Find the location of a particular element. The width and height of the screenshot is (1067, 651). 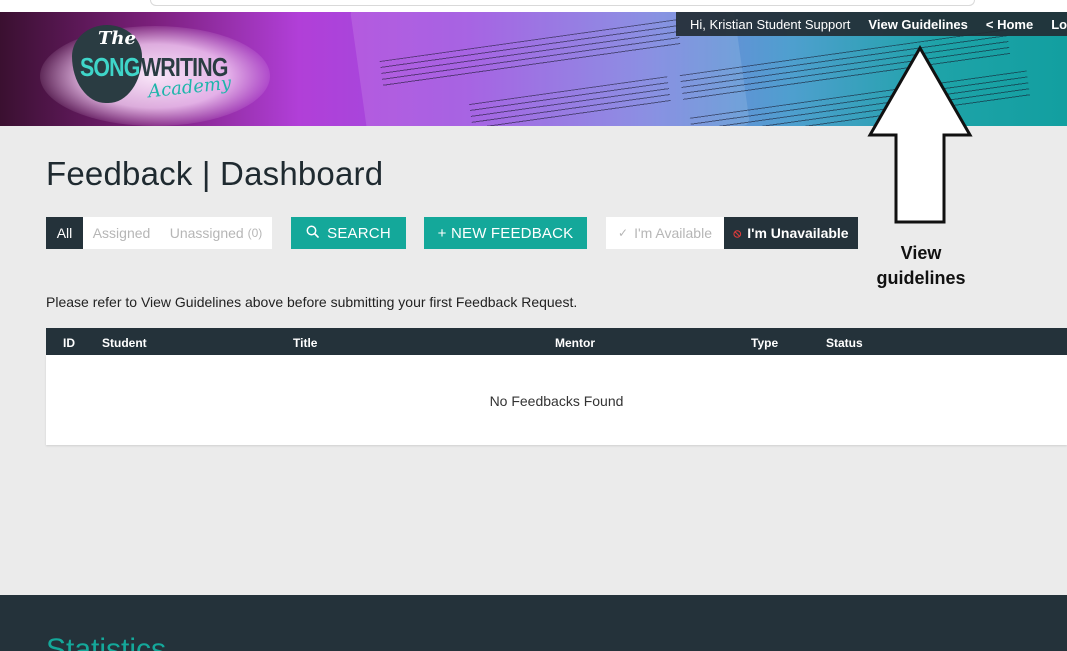

address-bar-edge is located at coordinates (562, 3).